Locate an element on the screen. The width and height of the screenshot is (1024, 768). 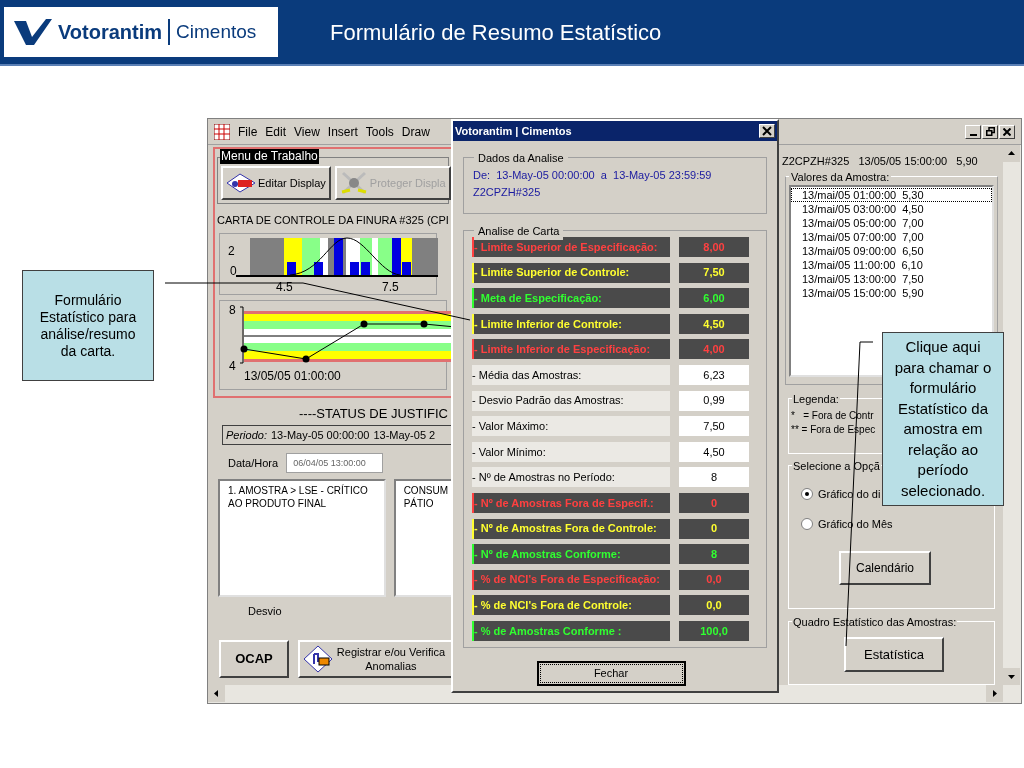
stat-value: 8,00 is located at coordinates (714, 247).